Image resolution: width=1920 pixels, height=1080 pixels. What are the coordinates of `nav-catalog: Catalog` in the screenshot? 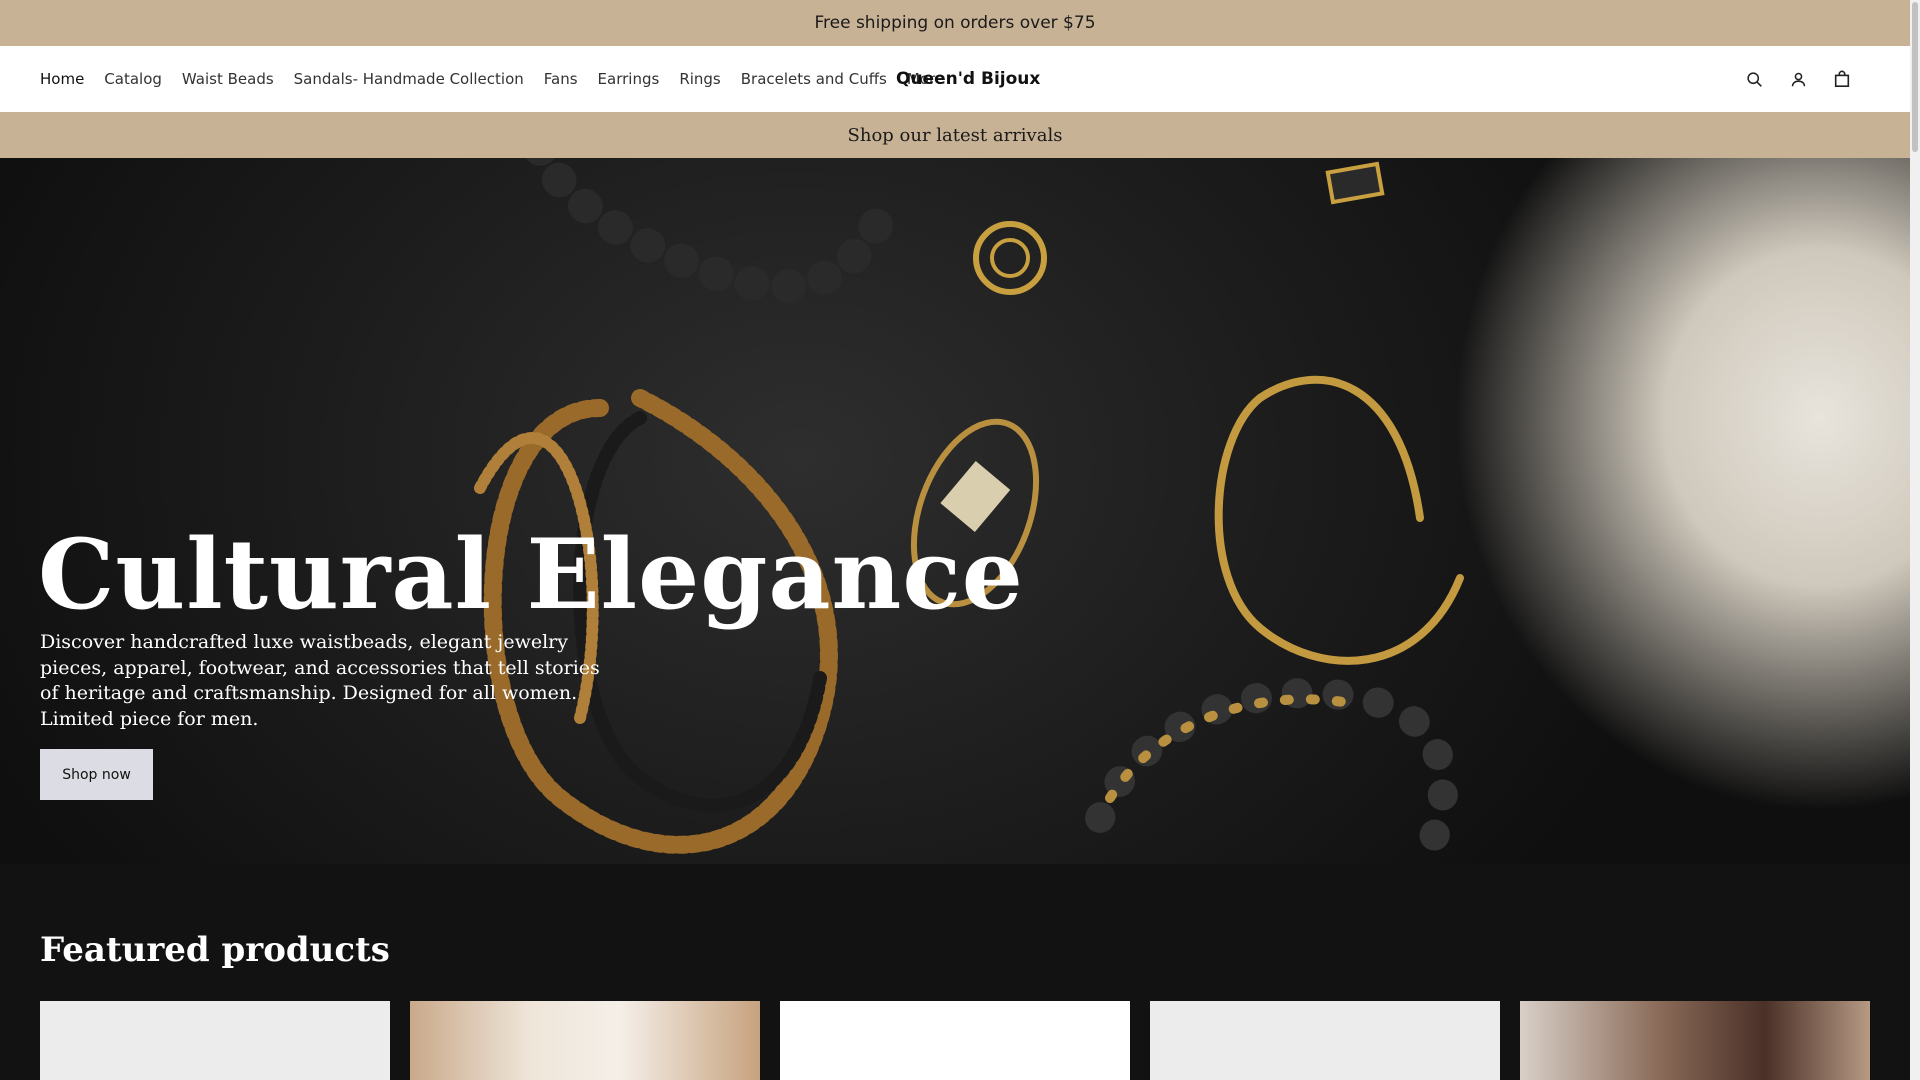 It's located at (133, 79).